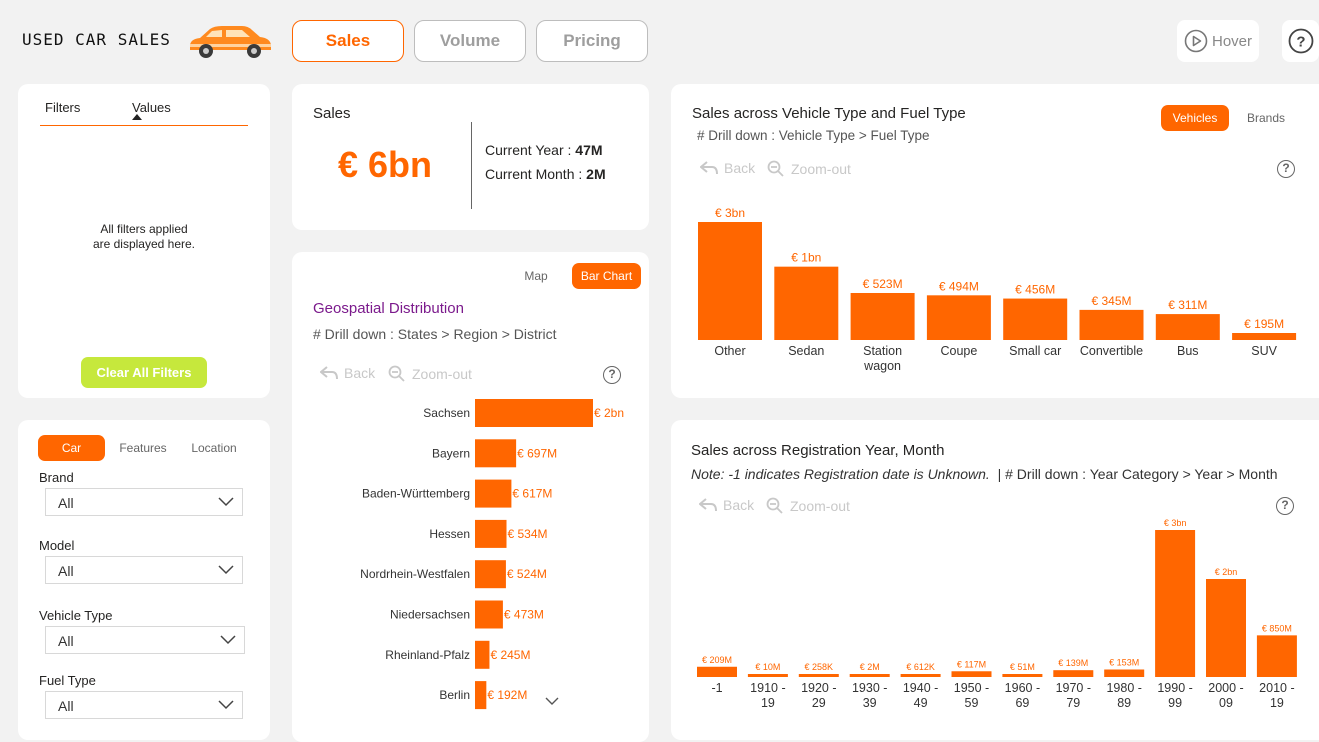 This screenshot has height=742, width=1319. I want to click on vehicle-category-label: Bus, so click(1188, 351).